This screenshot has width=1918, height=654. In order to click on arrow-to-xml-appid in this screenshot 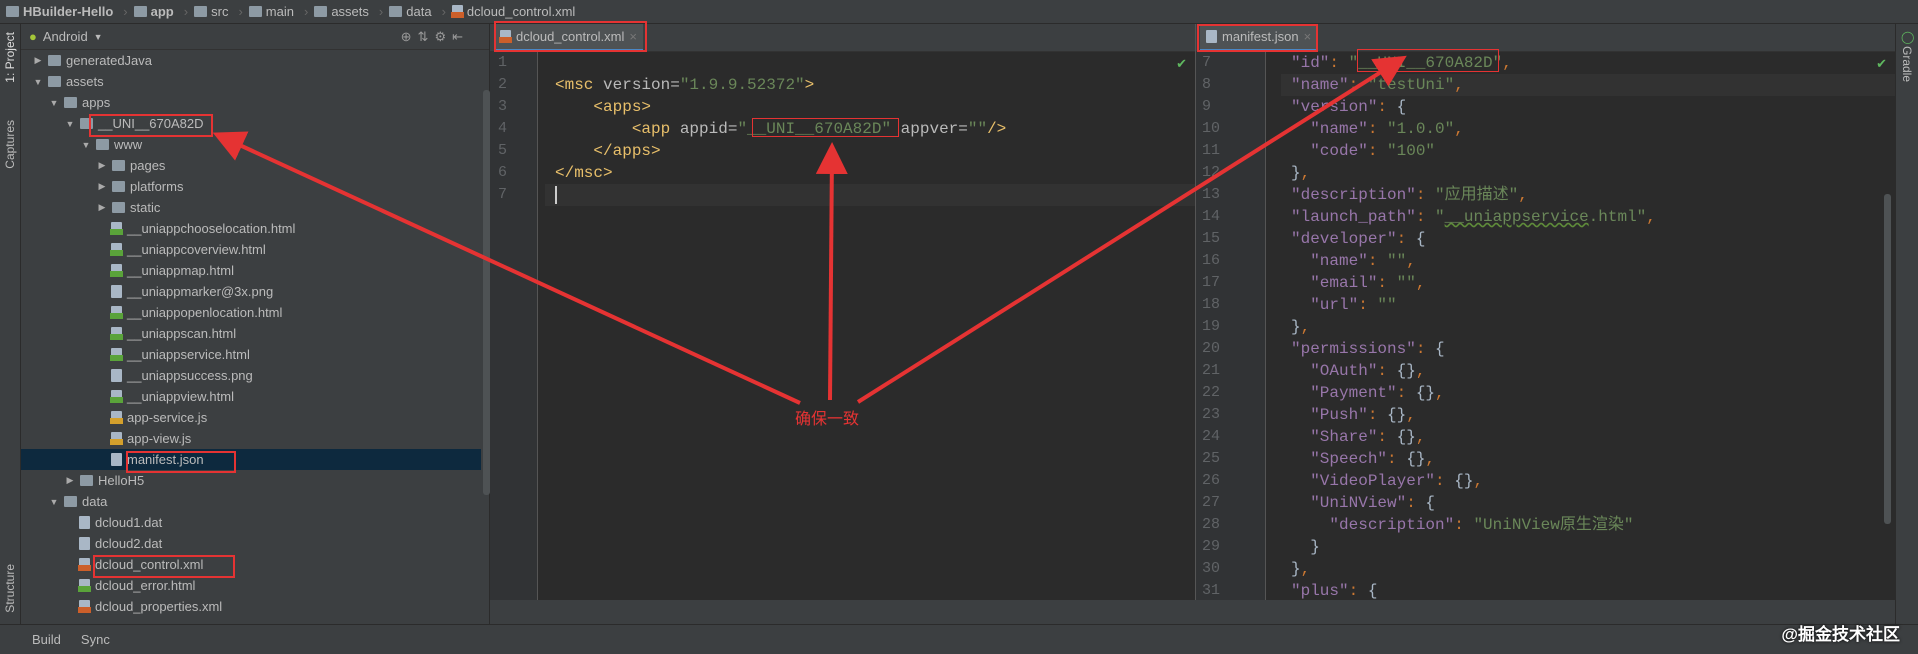, I will do `click(831, 271)`.